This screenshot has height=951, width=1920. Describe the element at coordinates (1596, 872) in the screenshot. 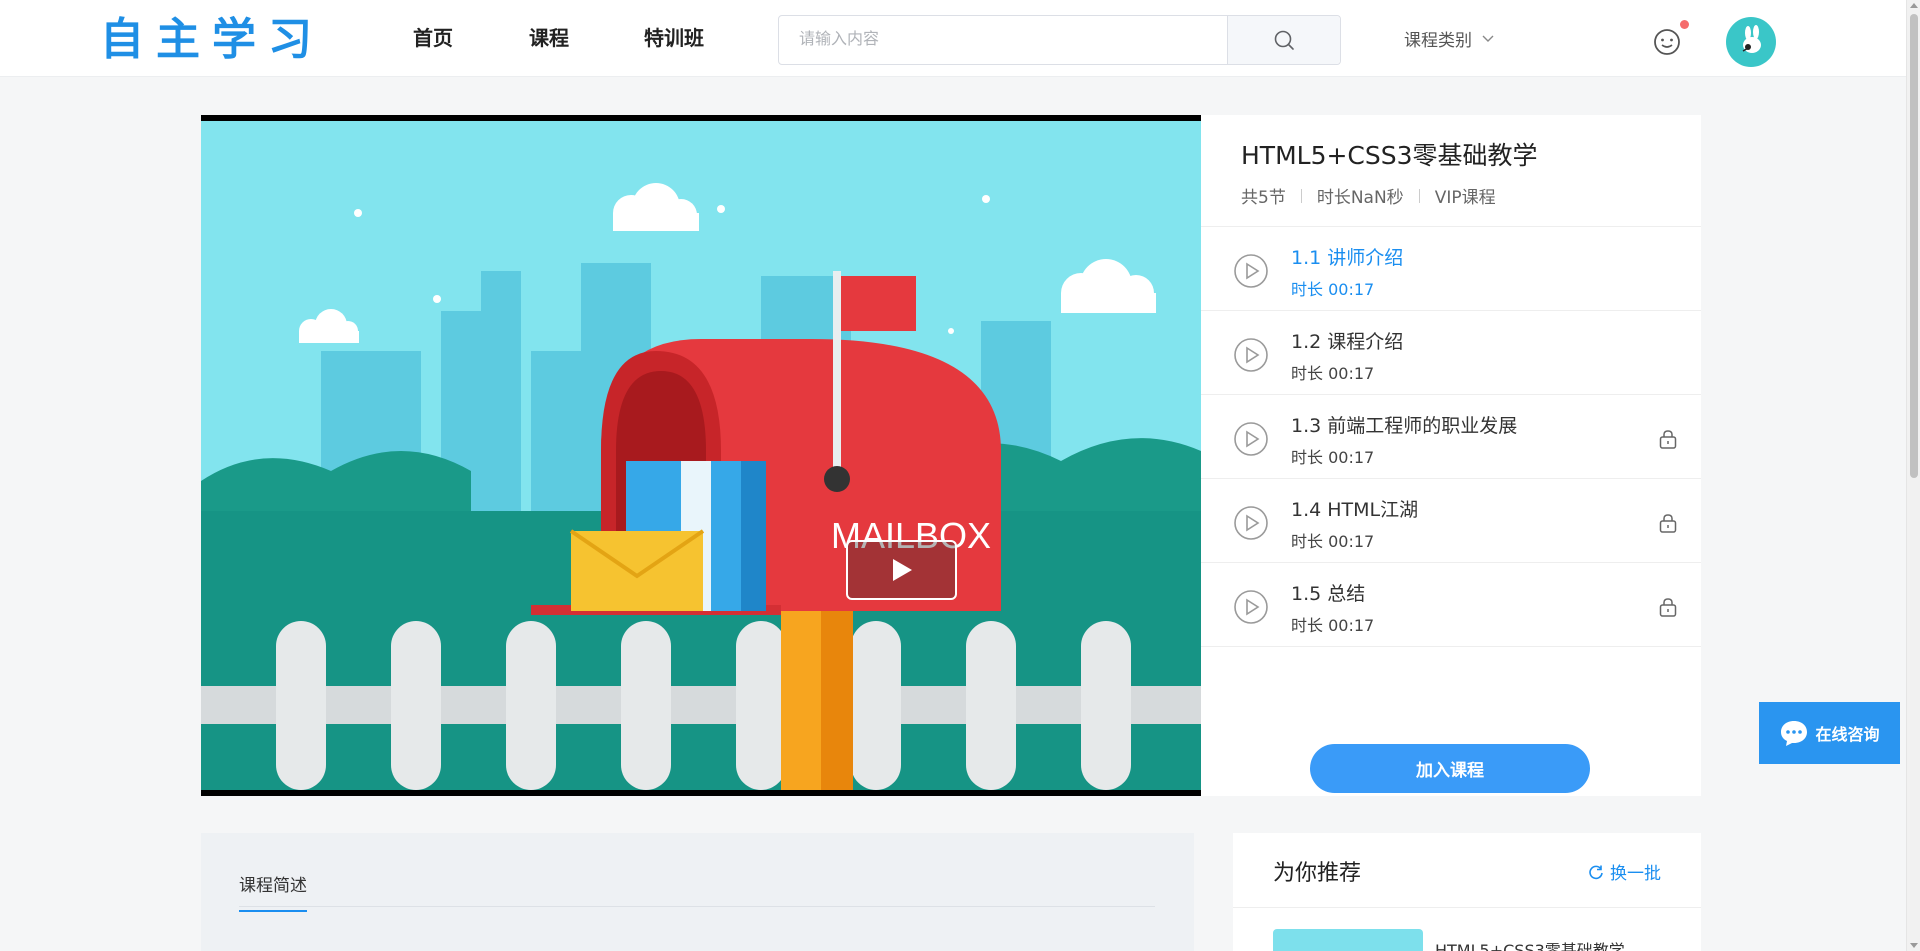

I see `refresh-icon` at that location.